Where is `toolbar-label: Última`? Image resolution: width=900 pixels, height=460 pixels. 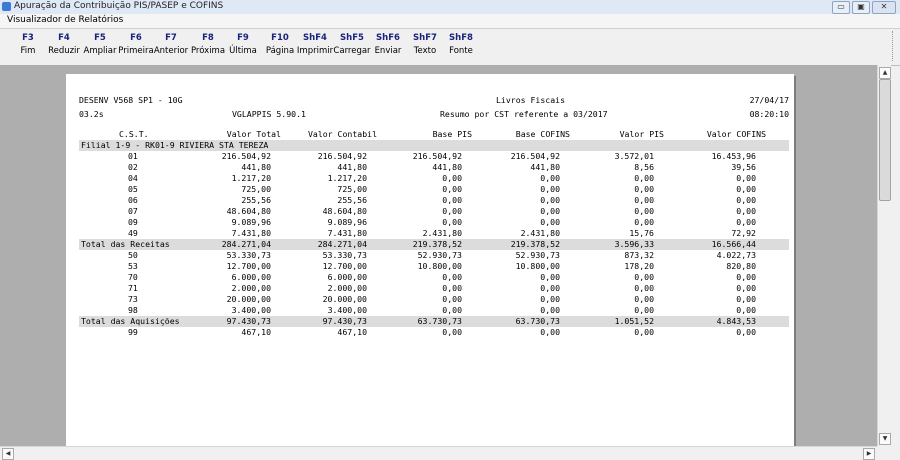 toolbar-label: Última is located at coordinates (243, 51).